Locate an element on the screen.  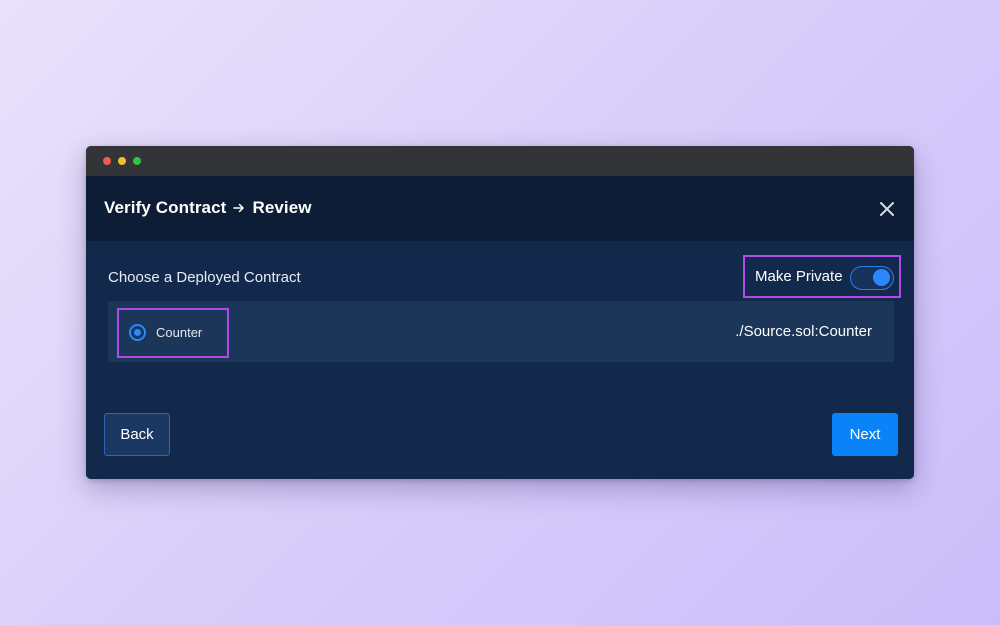
dialog-title: Verify Contract Review is located at coordinates (208, 208).